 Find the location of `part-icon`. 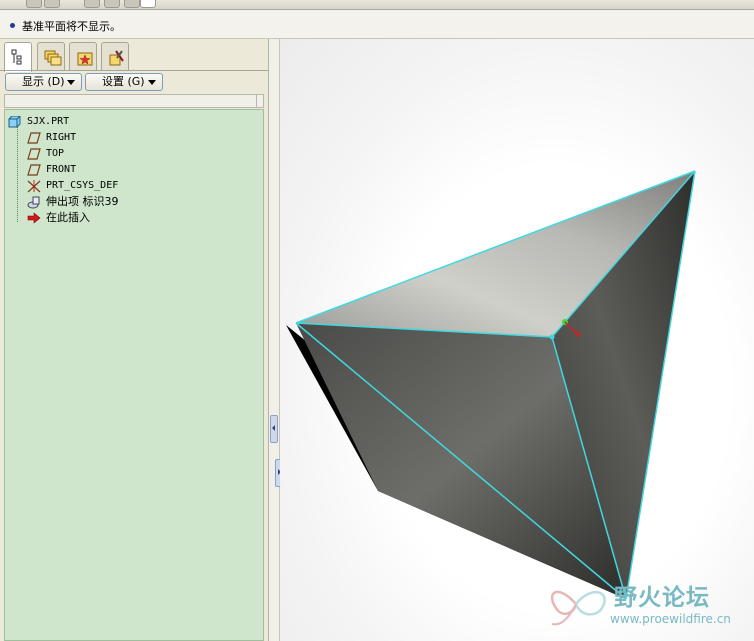

part-icon is located at coordinates (14, 122).